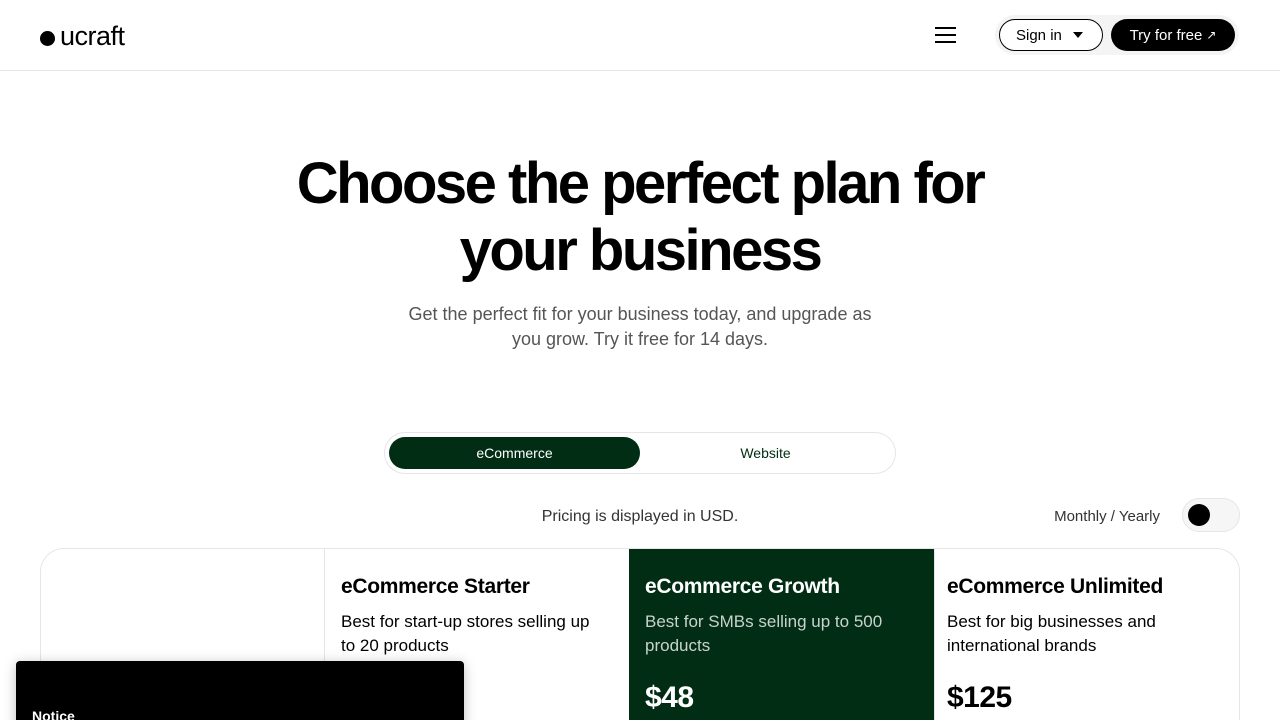 Image resolution: width=1280 pixels, height=720 pixels. What do you see at coordinates (53, 714) in the screenshot?
I see `notice-title: Notice` at bounding box center [53, 714].